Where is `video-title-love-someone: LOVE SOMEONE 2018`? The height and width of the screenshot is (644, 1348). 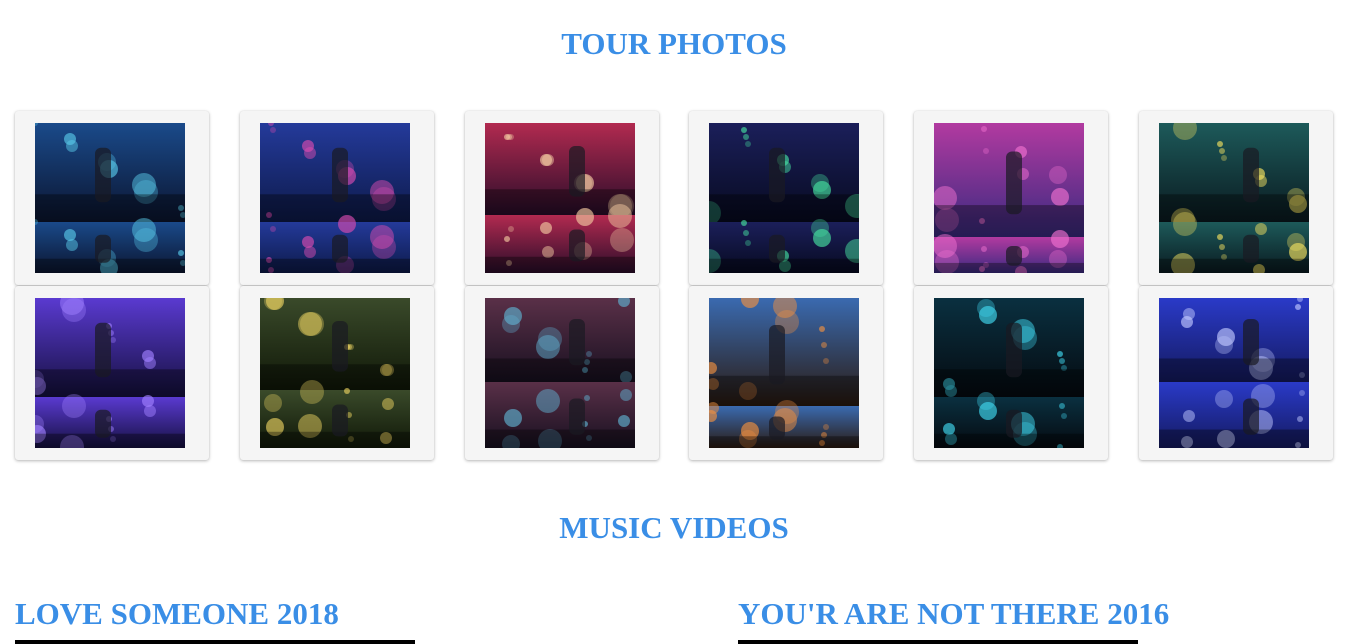 video-title-love-someone: LOVE SOMEONE 2018 is located at coordinates (177, 613).